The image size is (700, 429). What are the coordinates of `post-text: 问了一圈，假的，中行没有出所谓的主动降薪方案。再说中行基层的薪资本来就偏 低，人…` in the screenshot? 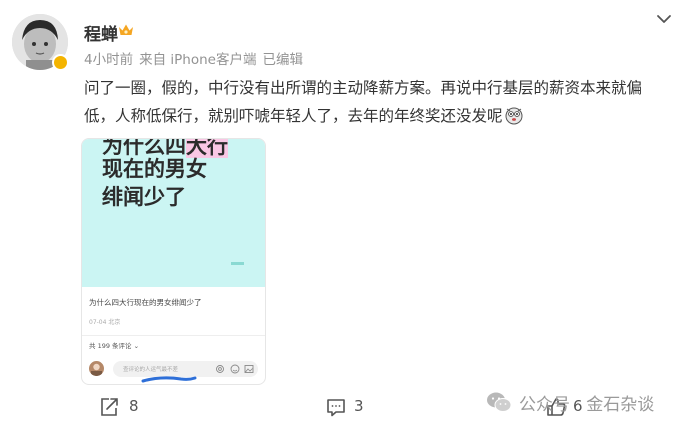 It's located at (384, 102).